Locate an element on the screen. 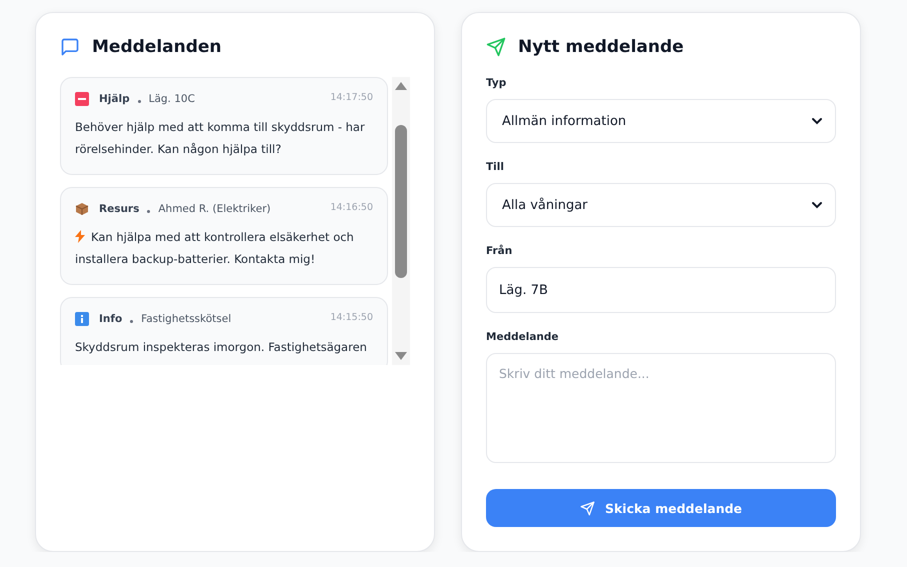 The height and width of the screenshot is (567, 907). scroll-up-icon is located at coordinates (401, 86).